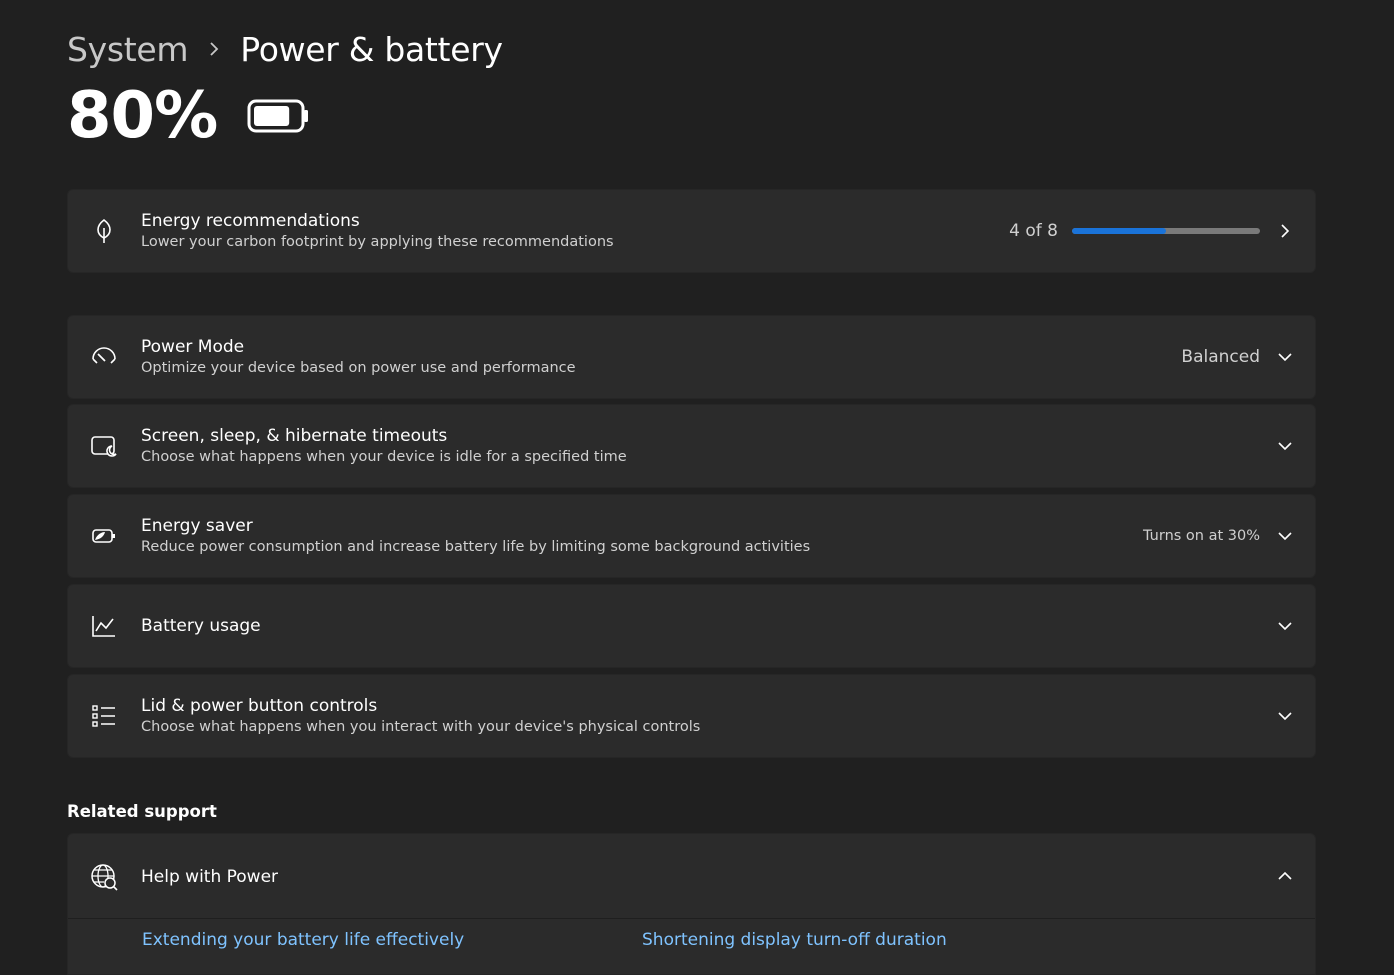 This screenshot has width=1394, height=975. Describe the element at coordinates (104, 536) in the screenshot. I see `energy-saver-icon` at that location.